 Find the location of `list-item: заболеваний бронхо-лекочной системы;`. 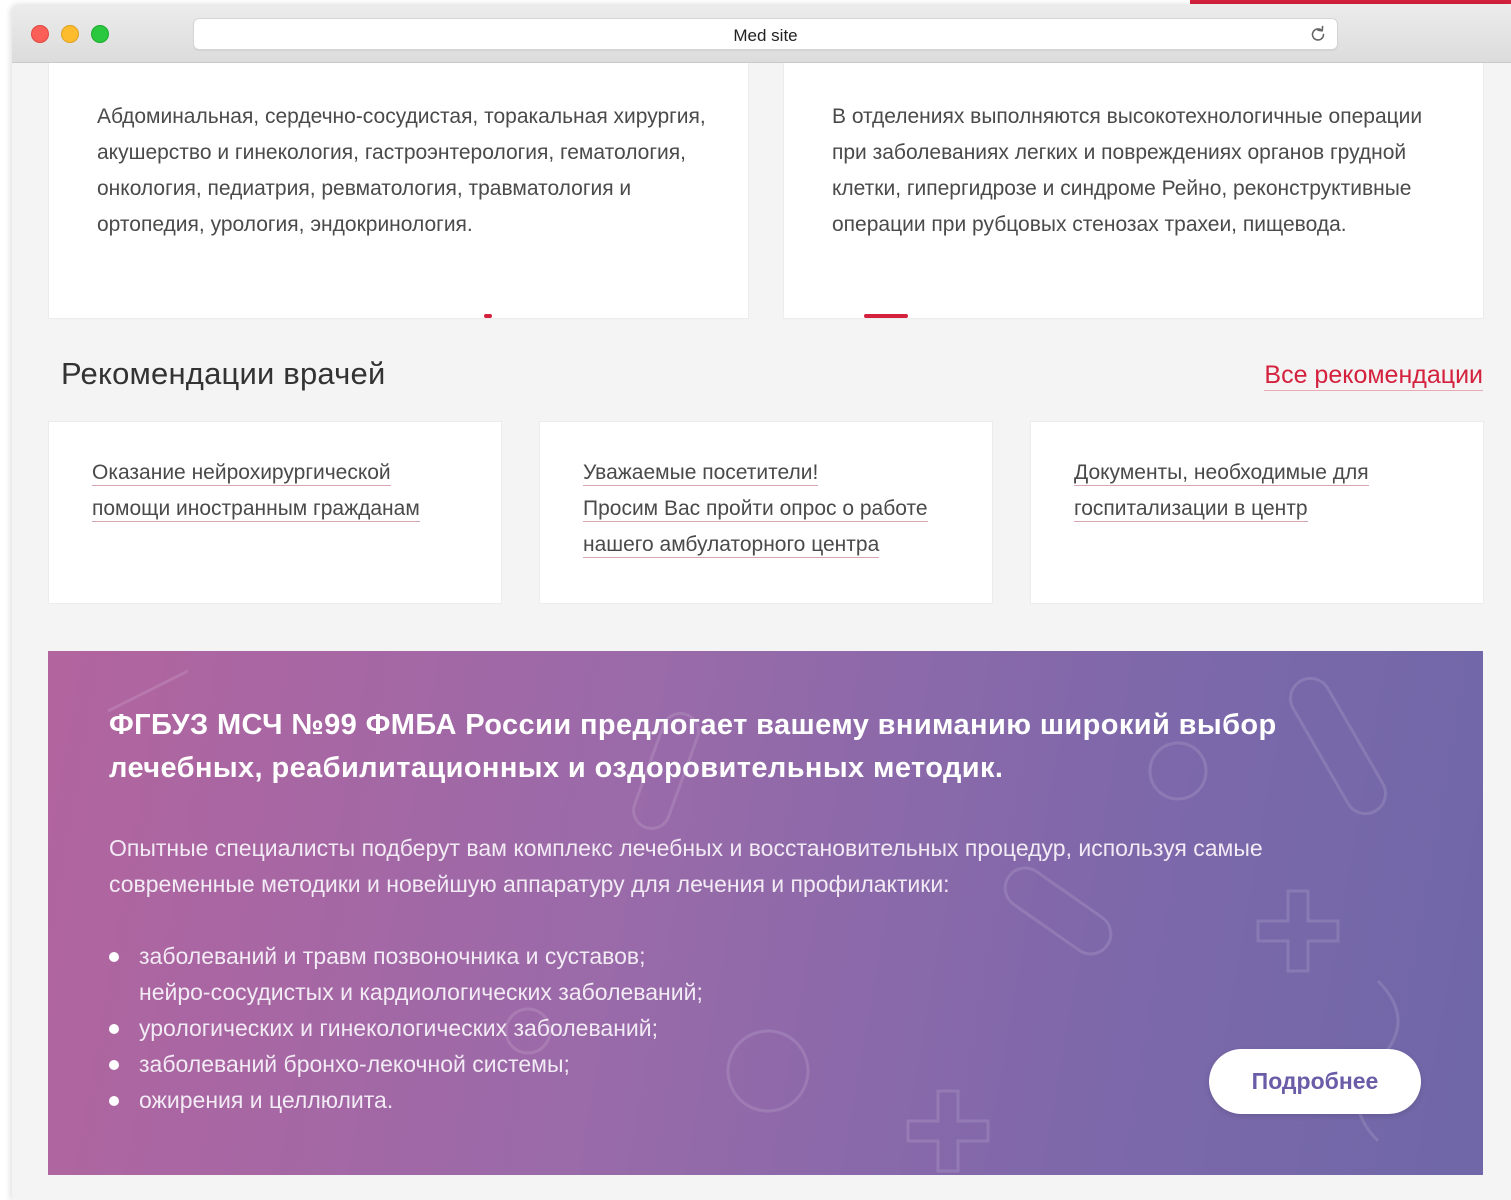

list-item: заболеваний бронхо-лекочной системы; is located at coordinates (509, 1064).